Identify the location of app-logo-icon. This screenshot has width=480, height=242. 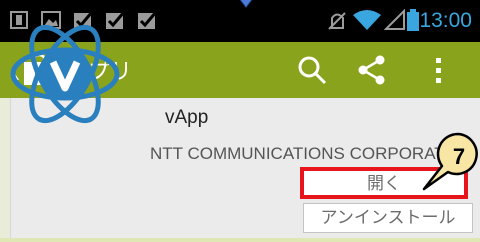
(65, 74).